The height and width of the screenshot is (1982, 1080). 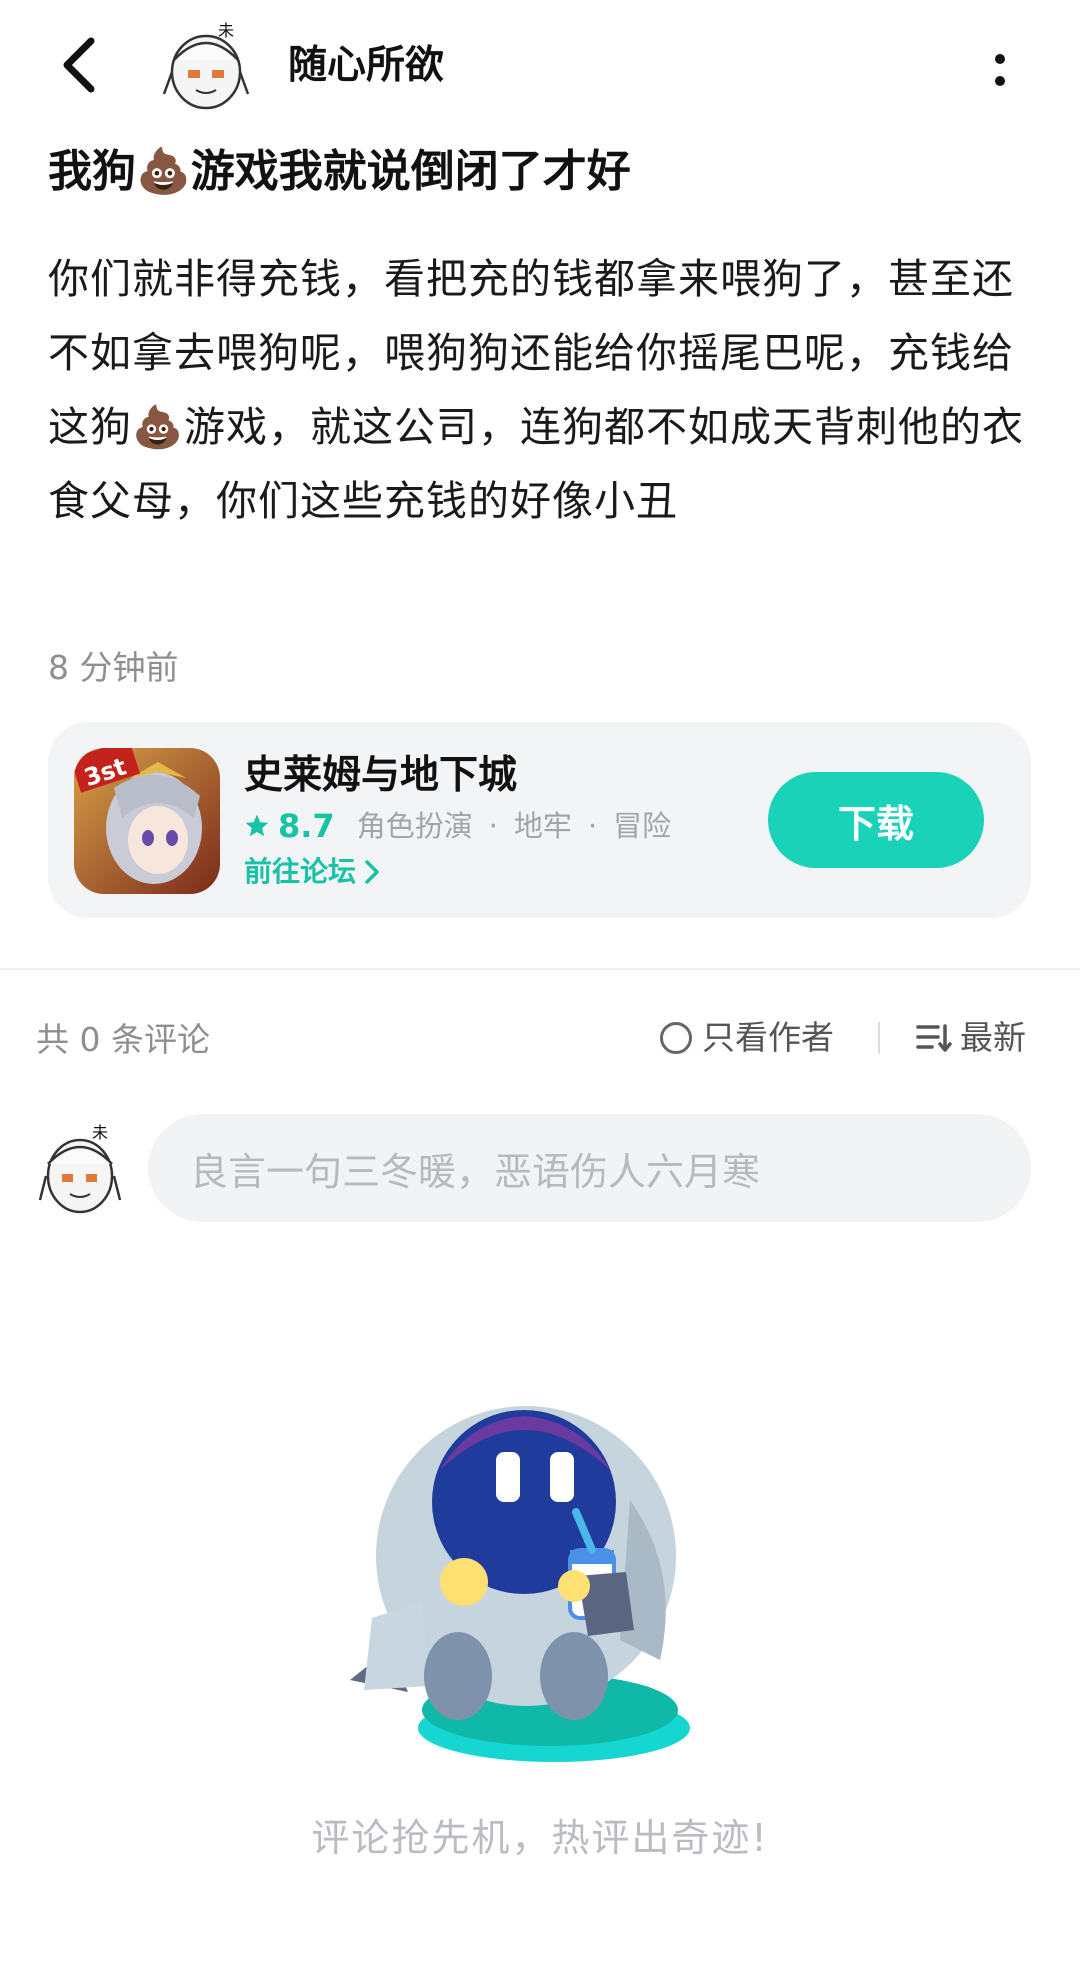 I want to click on chevron-right-icon, so click(x=372, y=872).